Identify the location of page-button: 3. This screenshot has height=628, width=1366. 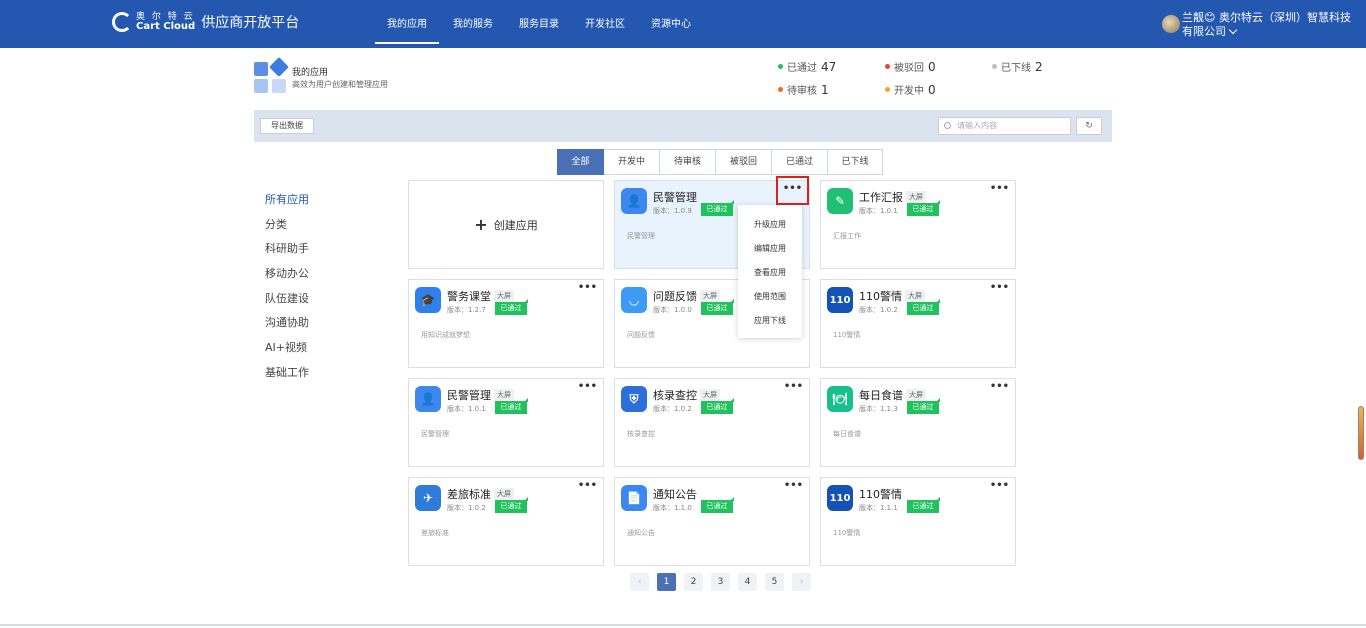
(720, 582).